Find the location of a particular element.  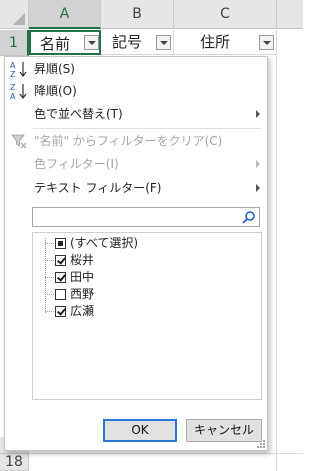

filter-dropdown-button-name is located at coordinates (91, 42).